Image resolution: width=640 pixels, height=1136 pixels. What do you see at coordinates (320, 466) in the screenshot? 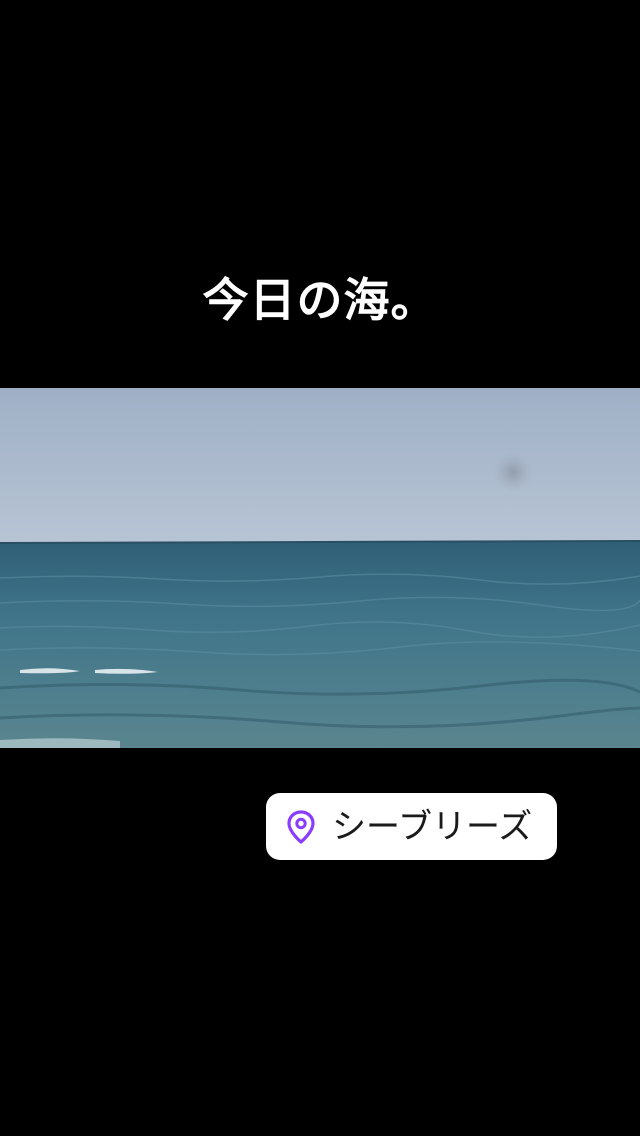
I see `sky` at bounding box center [320, 466].